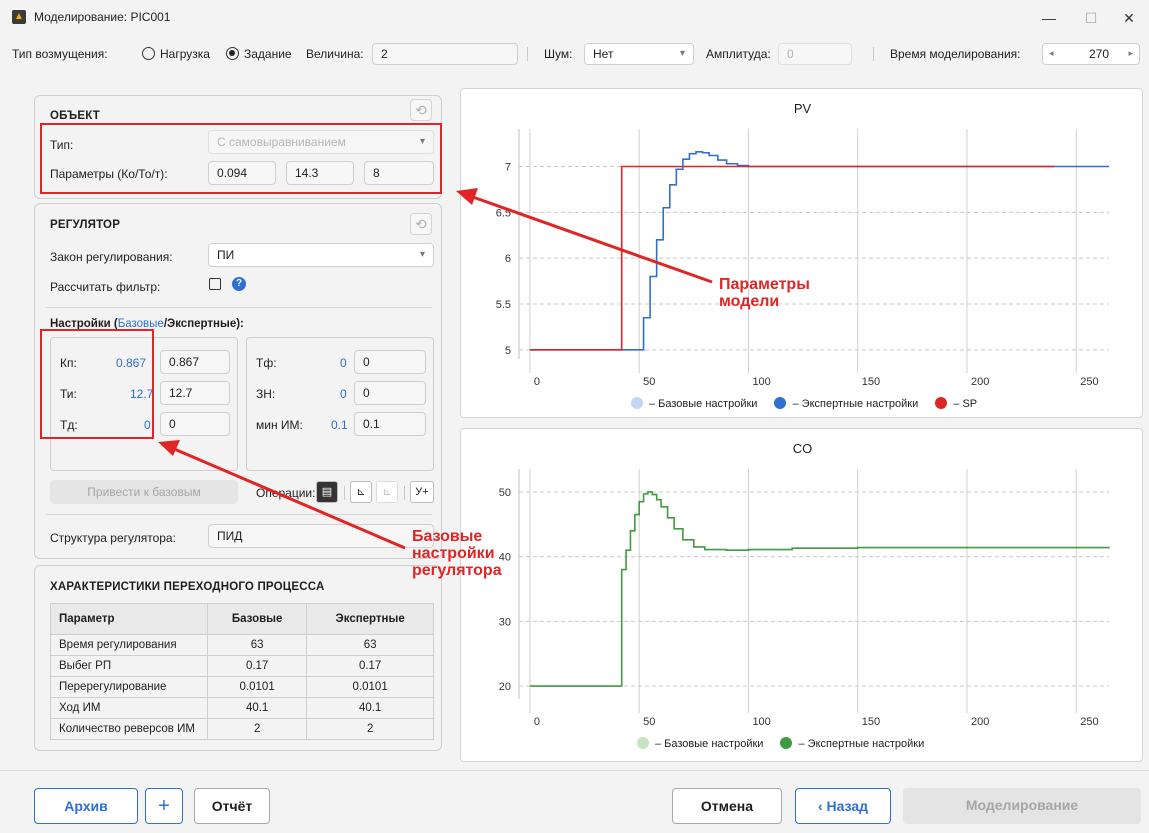 Image resolution: width=1149 pixels, height=833 pixels. What do you see at coordinates (738, 54) in the screenshot?
I see `amplitude-label: Амплитуда:` at bounding box center [738, 54].